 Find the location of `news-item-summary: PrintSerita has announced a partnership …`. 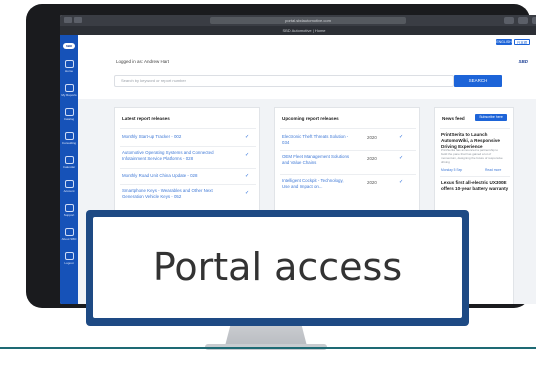

news-item-summary: PrintSerita has announced a partnership … is located at coordinates (472, 156).